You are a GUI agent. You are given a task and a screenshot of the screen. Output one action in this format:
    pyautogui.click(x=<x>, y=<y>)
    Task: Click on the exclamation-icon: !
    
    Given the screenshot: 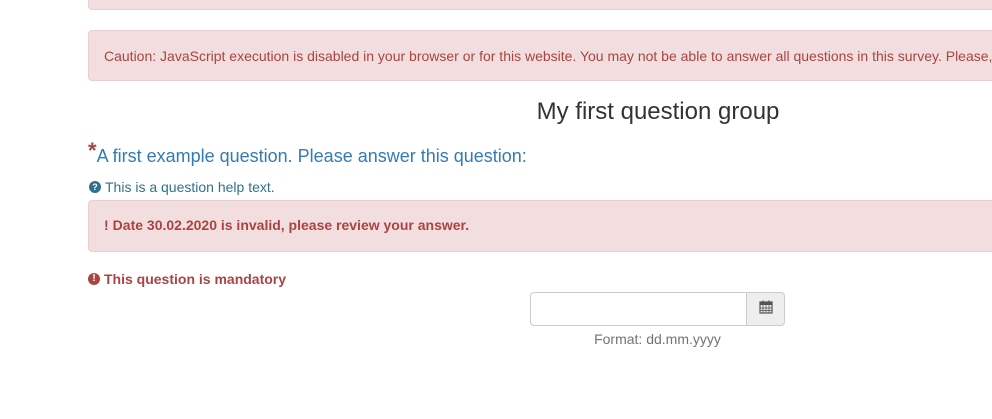 What is the action you would take?
    pyautogui.click(x=106, y=225)
    